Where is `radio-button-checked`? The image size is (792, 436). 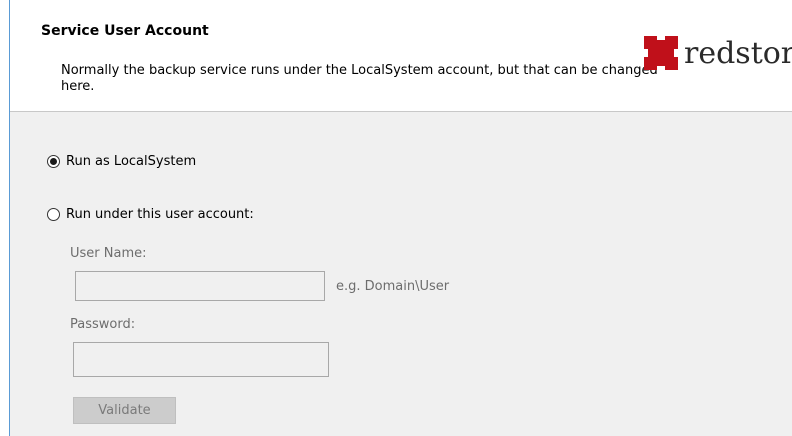 radio-button-checked is located at coordinates (53, 161).